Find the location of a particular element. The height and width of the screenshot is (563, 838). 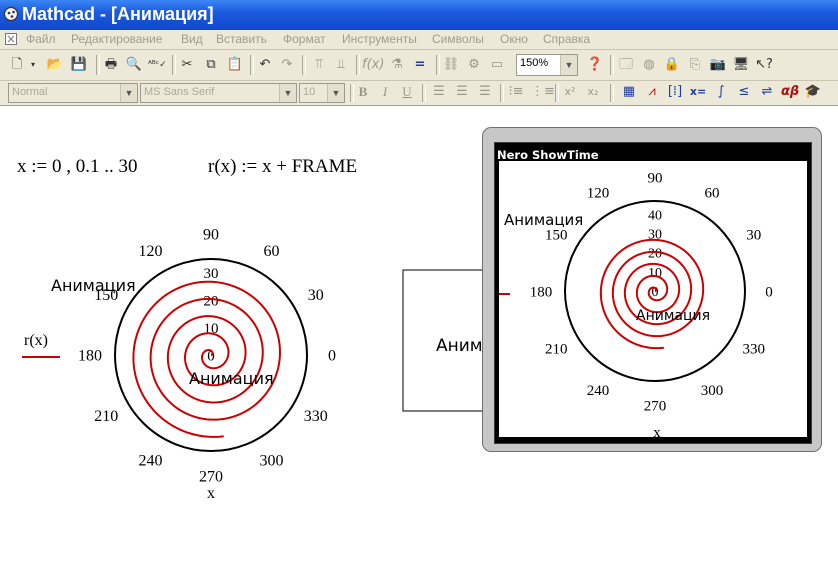

player-polar-tick-labels: 0306090120150180210240270300330010203040 is located at coordinates (651, 292).